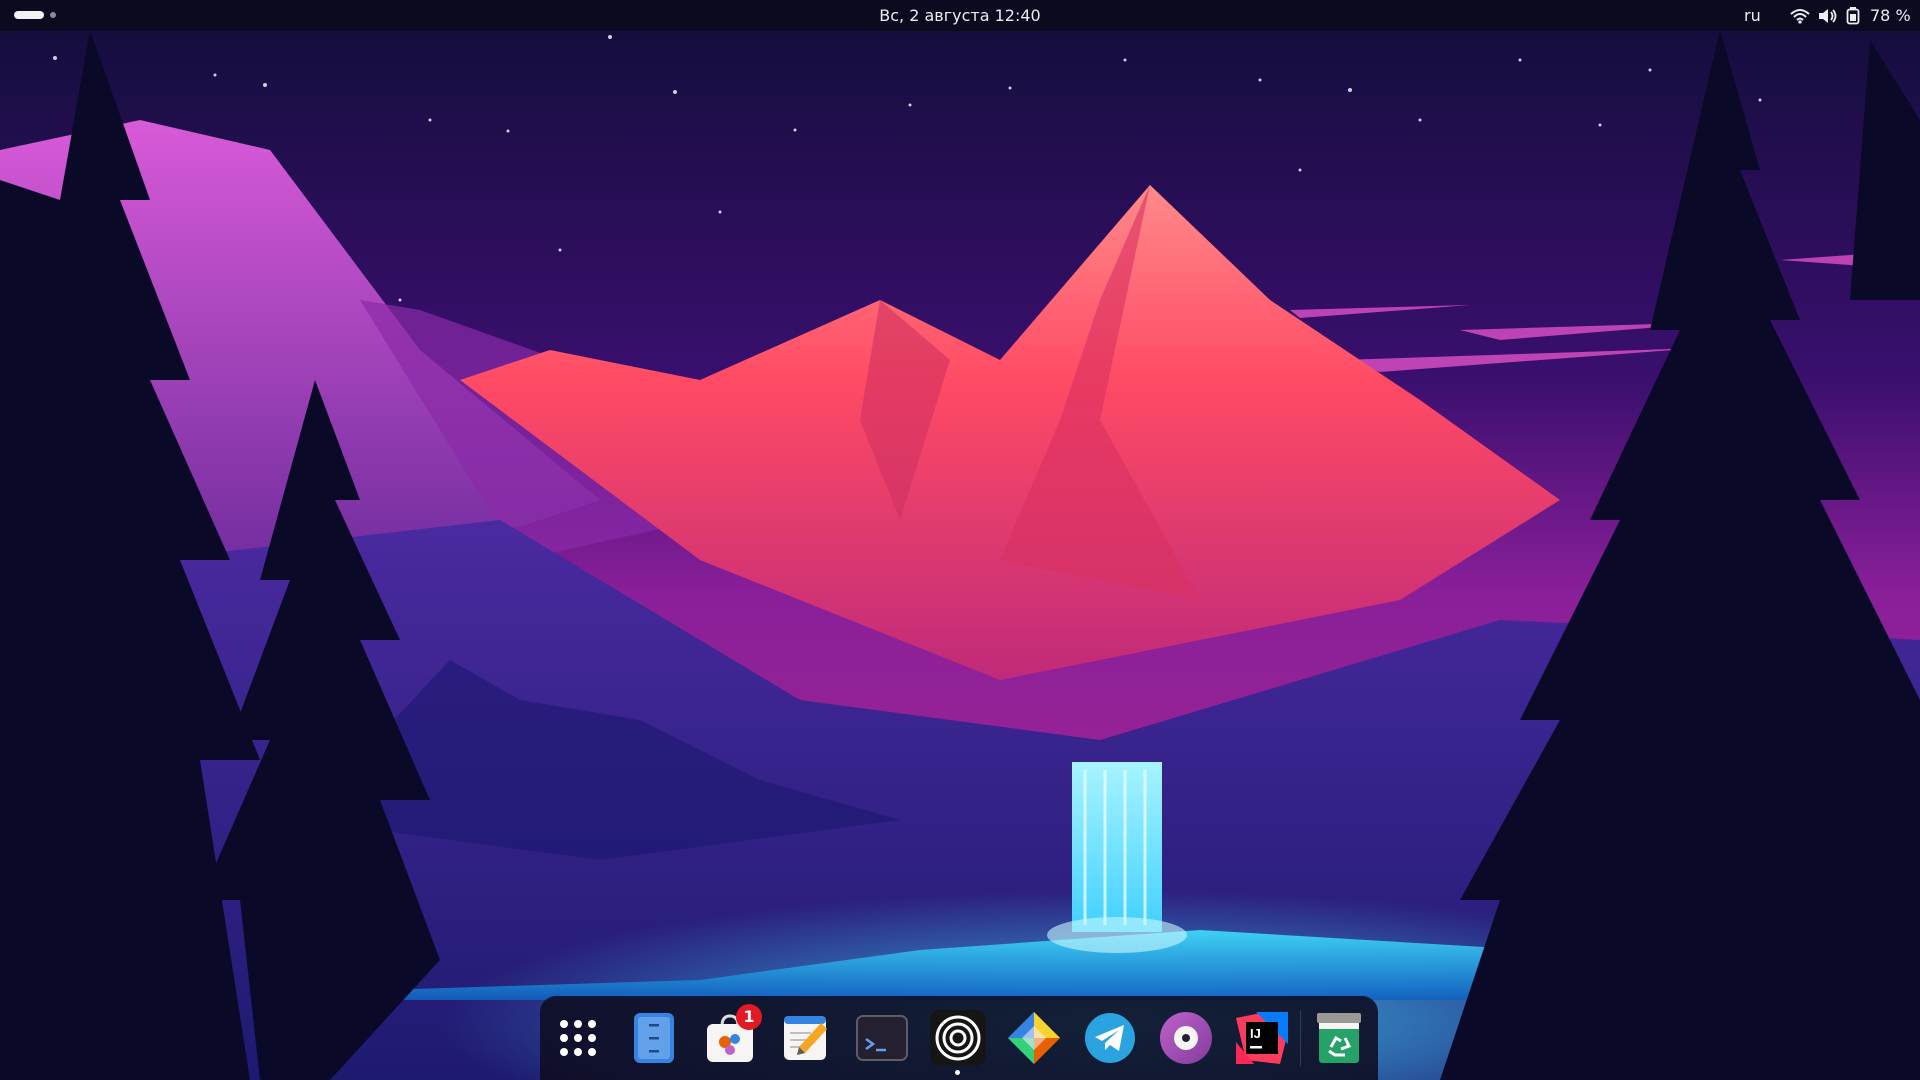  I want to click on dock-gem-app, so click(1034, 1038).